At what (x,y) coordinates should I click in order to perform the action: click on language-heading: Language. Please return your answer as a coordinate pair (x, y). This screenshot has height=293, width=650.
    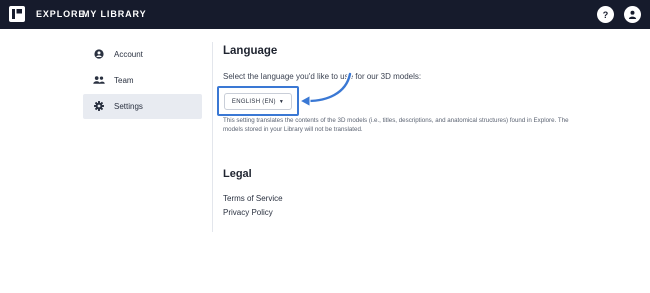
    Looking at the image, I should click on (250, 51).